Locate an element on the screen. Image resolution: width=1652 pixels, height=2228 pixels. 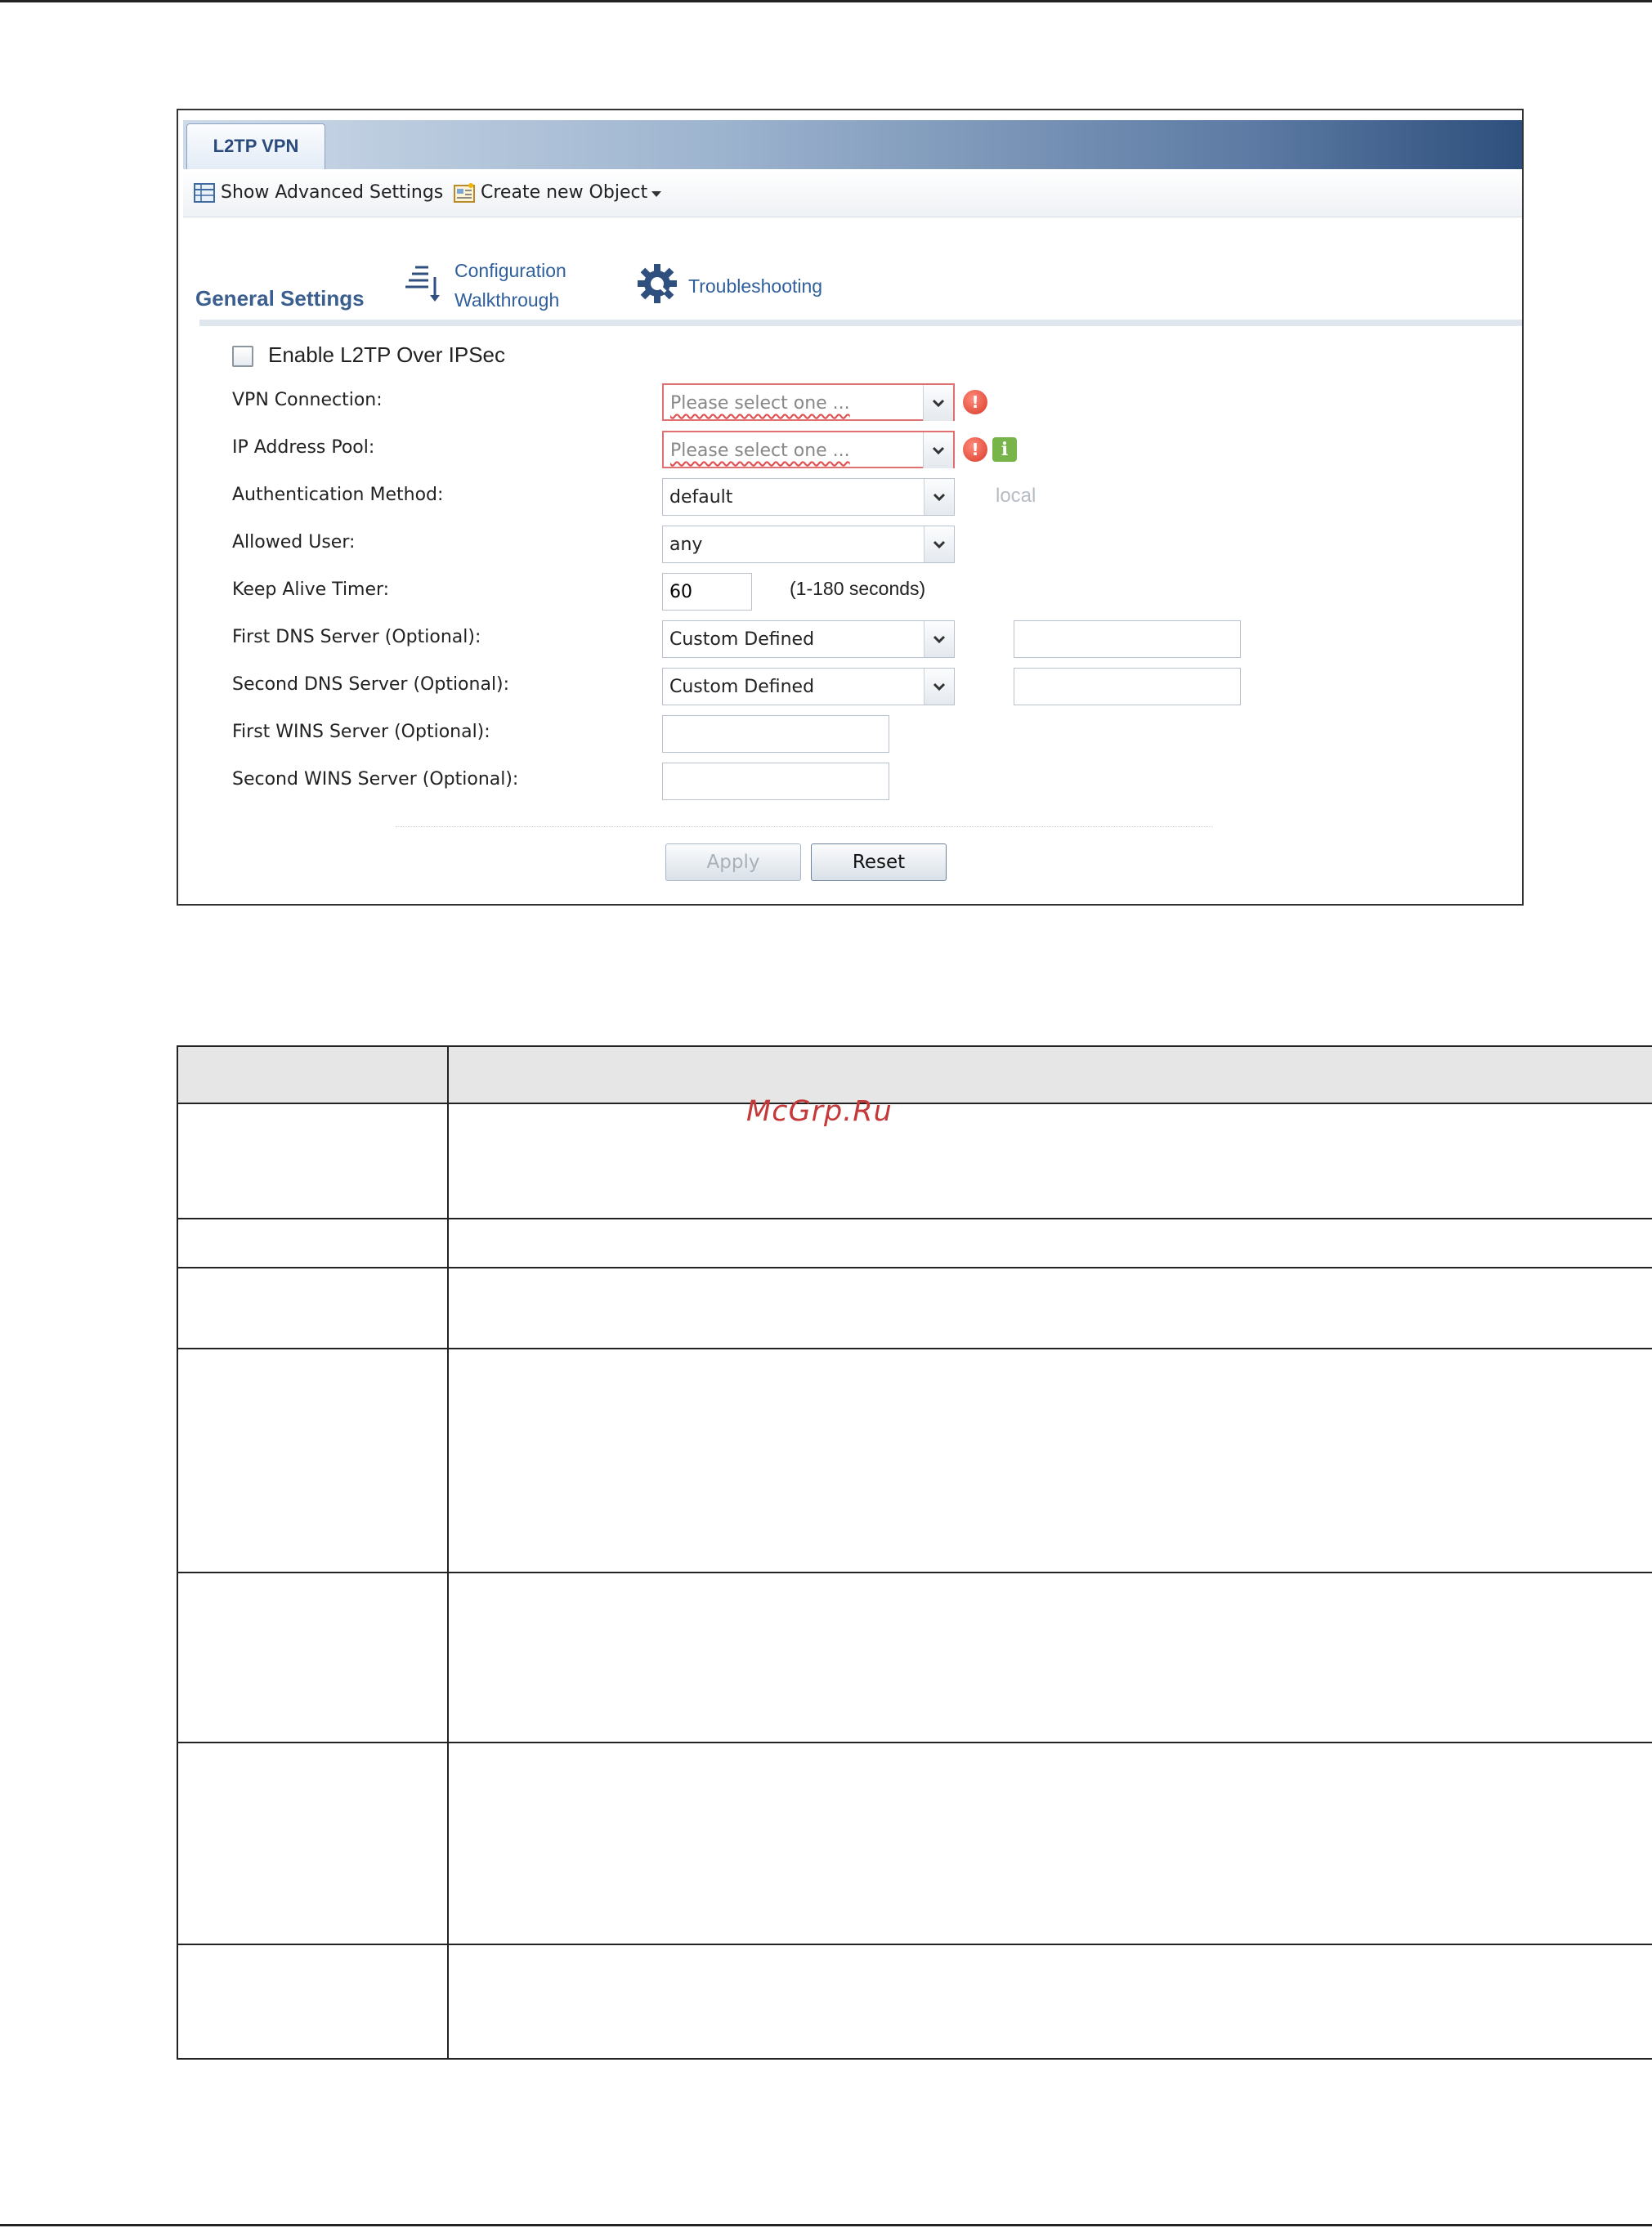
button-divider is located at coordinates (804, 826).